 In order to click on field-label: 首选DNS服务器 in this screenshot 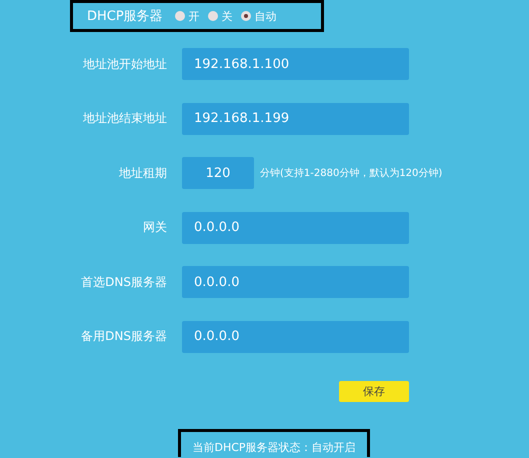, I will do `click(123, 282)`.